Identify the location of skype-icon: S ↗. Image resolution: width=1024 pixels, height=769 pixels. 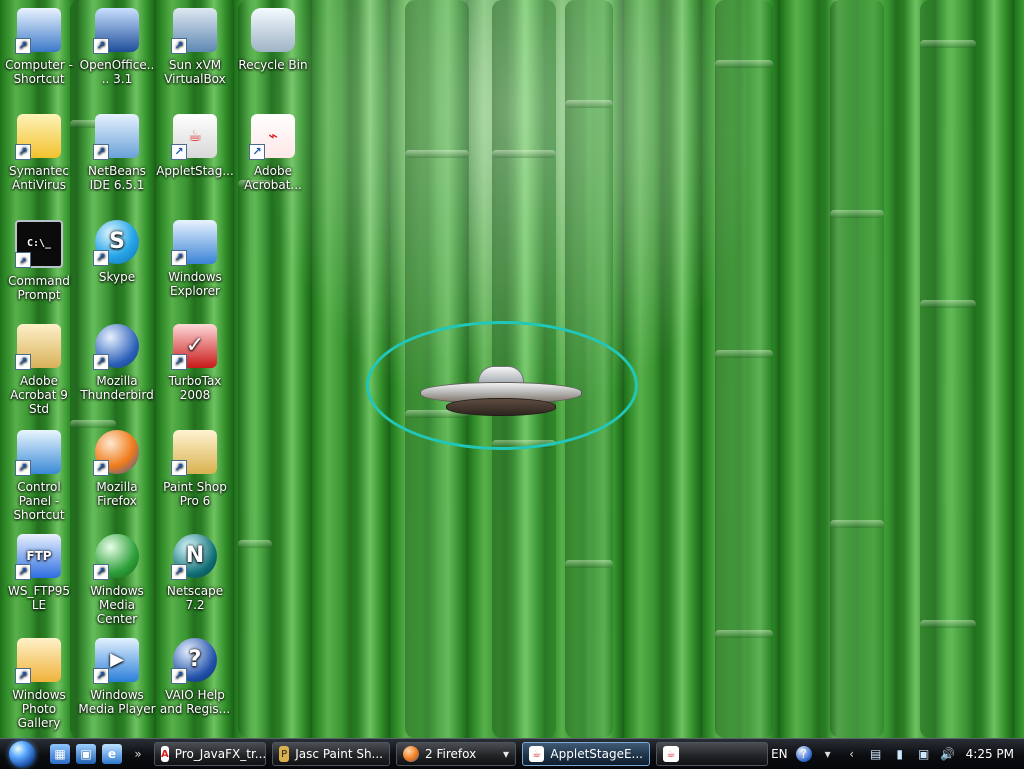
(116, 243).